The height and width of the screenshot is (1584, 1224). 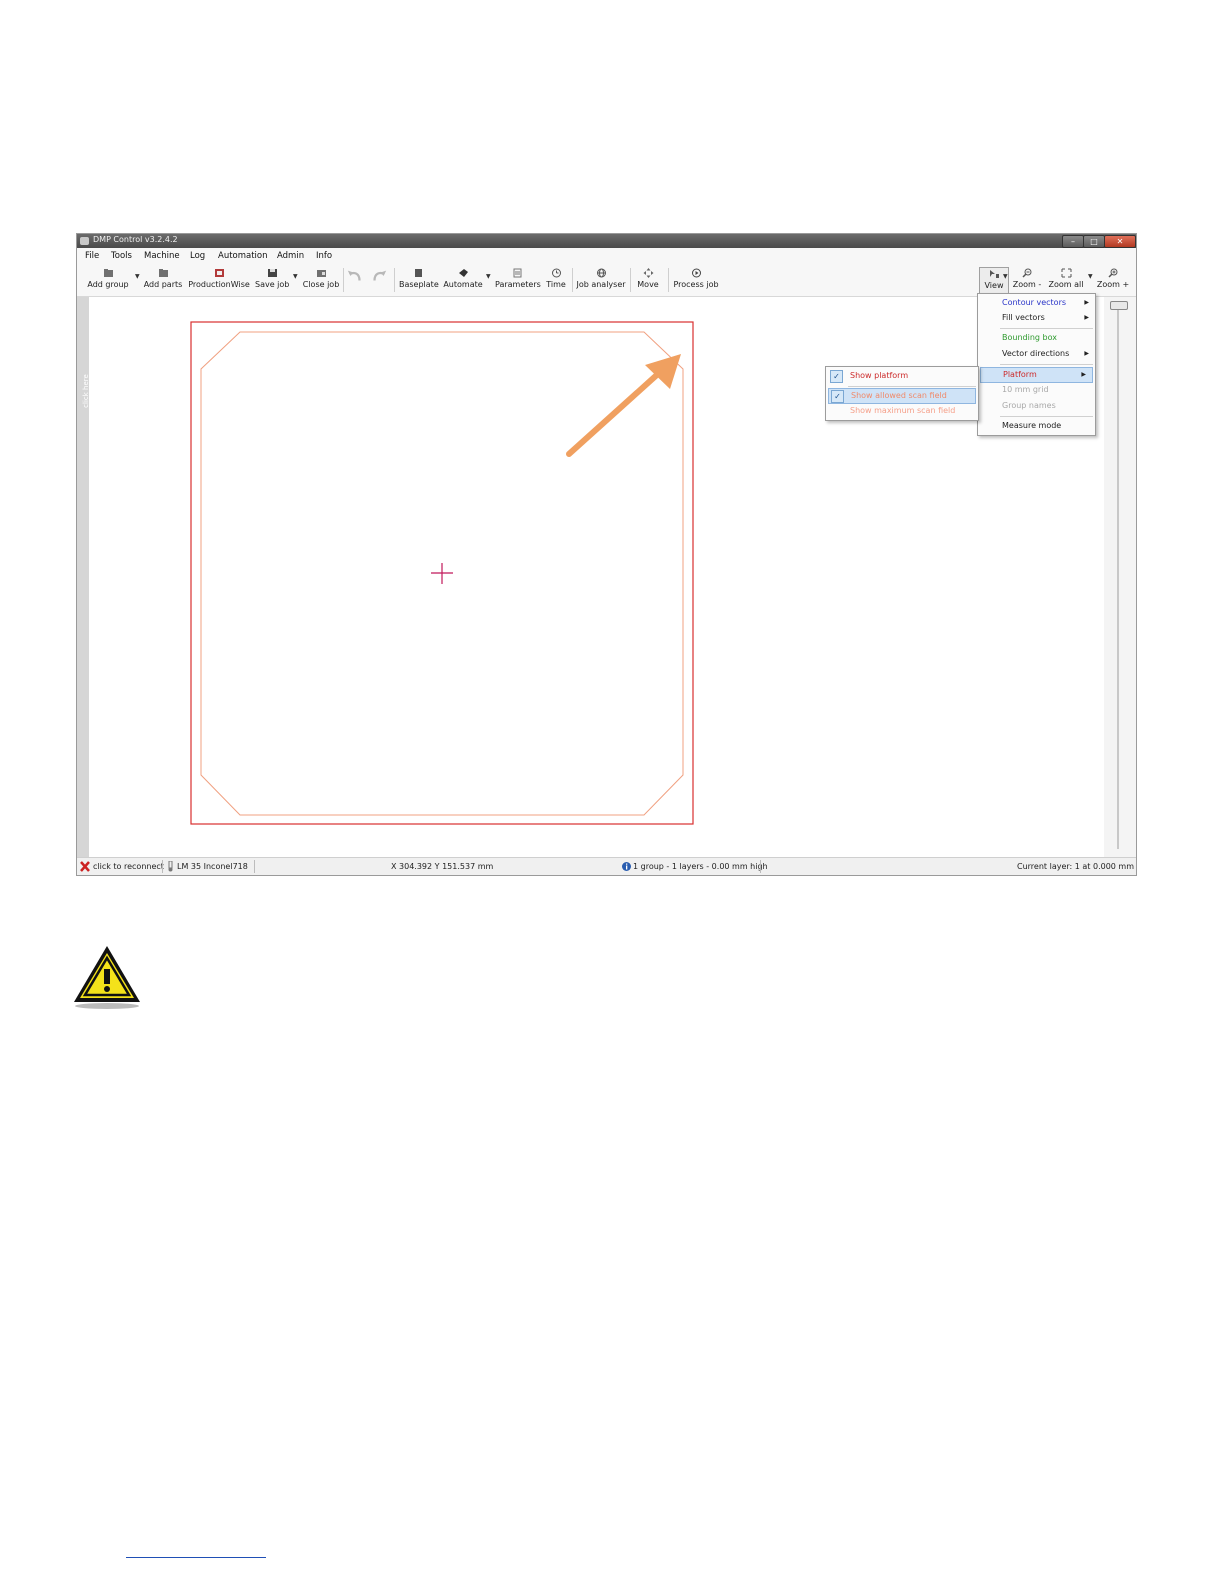 What do you see at coordinates (1076, 866) in the screenshot?
I see `current-layer: Current layer: 1 at 0.000 mm` at bounding box center [1076, 866].